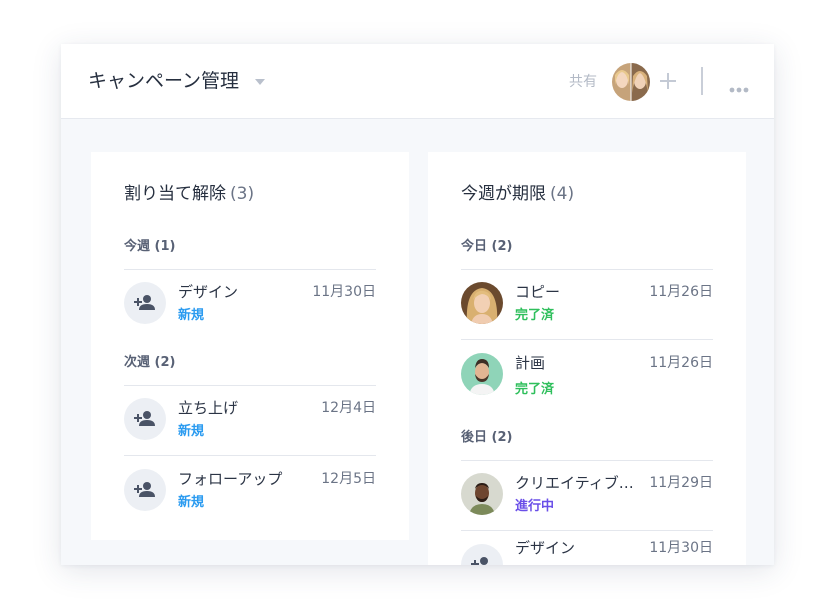 The width and height of the screenshot is (836, 608). What do you see at coordinates (487, 437) in the screenshot?
I see `group-label: 後日 (2)` at bounding box center [487, 437].